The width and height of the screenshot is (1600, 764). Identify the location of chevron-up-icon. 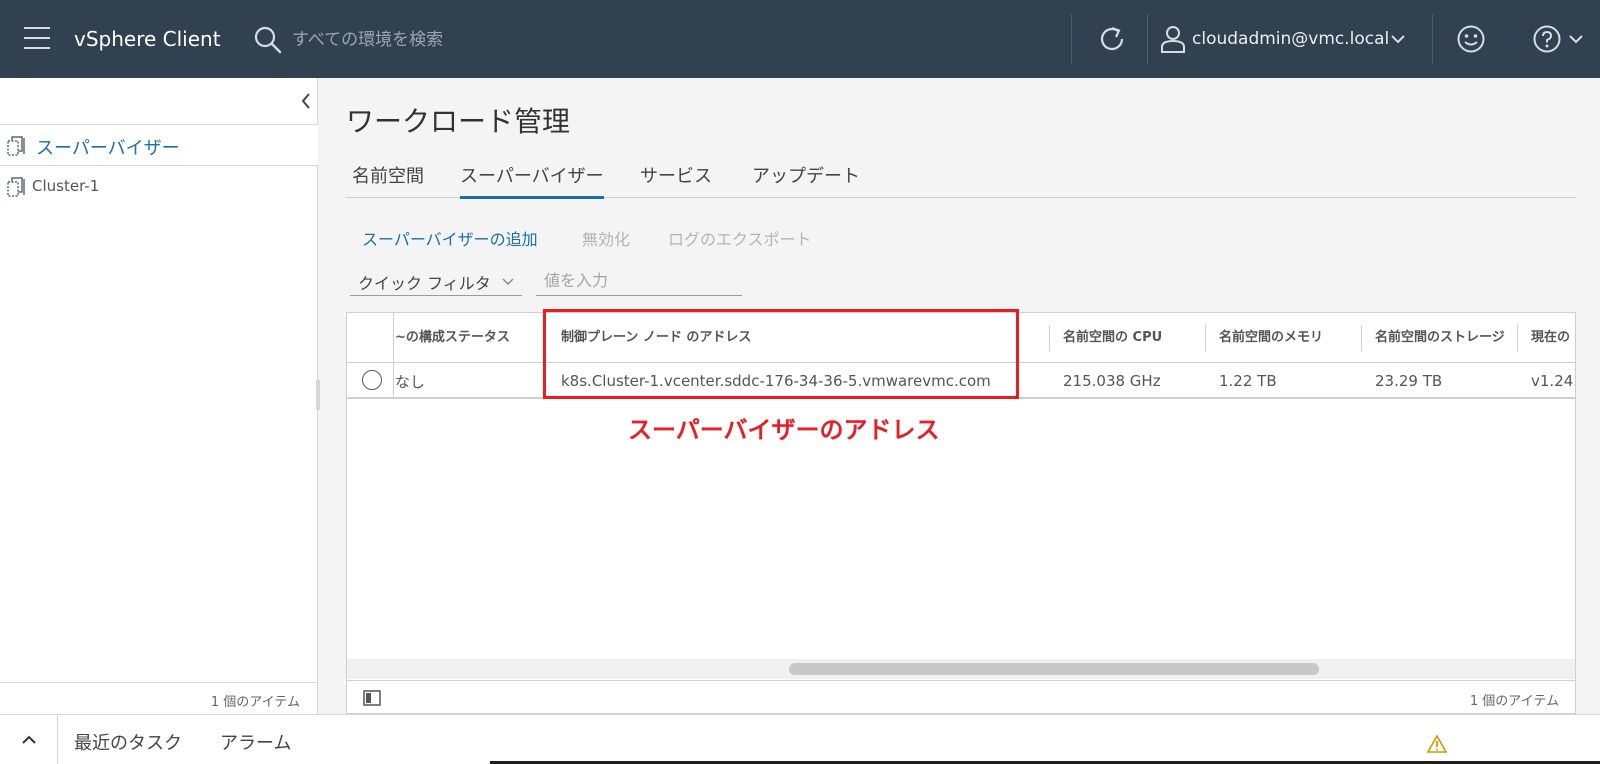
(29, 739).